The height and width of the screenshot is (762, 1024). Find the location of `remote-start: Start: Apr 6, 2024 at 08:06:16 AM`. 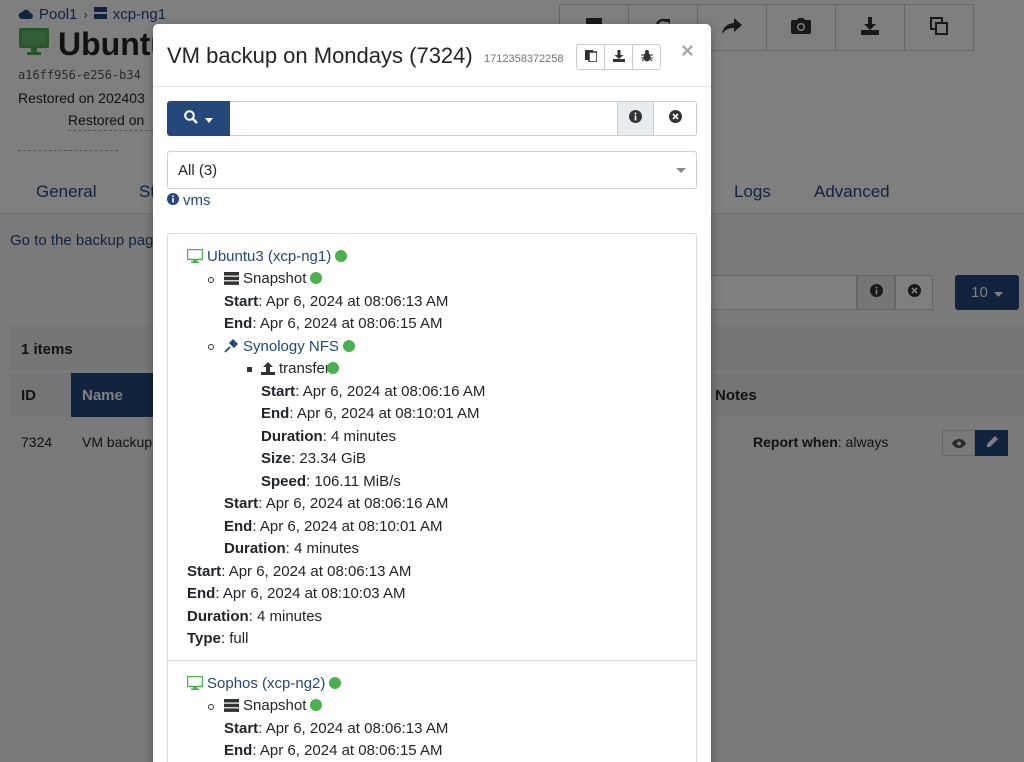

remote-start: Start: Apr 6, 2024 at 08:06:16 AM is located at coordinates (336, 503).